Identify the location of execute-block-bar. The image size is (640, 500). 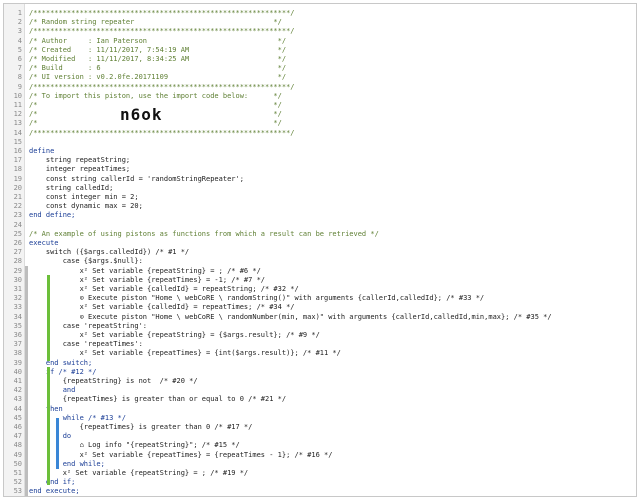
(26, 381).